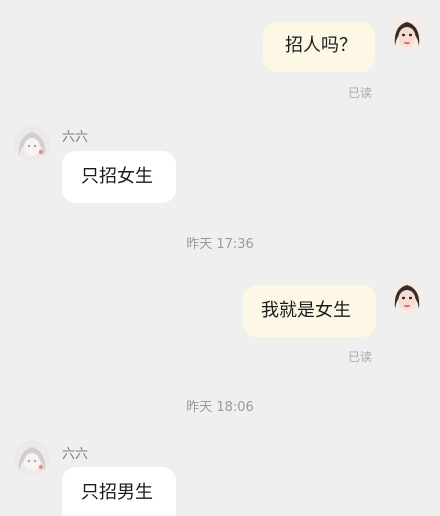 This screenshot has width=440, height=516. I want to click on outgoing-message-bubble: 我就是女生, so click(309, 311).